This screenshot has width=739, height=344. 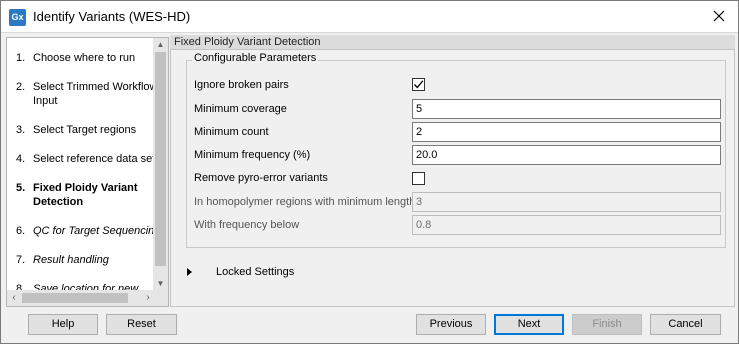 I want to click on next-button: Next, so click(x=529, y=324).